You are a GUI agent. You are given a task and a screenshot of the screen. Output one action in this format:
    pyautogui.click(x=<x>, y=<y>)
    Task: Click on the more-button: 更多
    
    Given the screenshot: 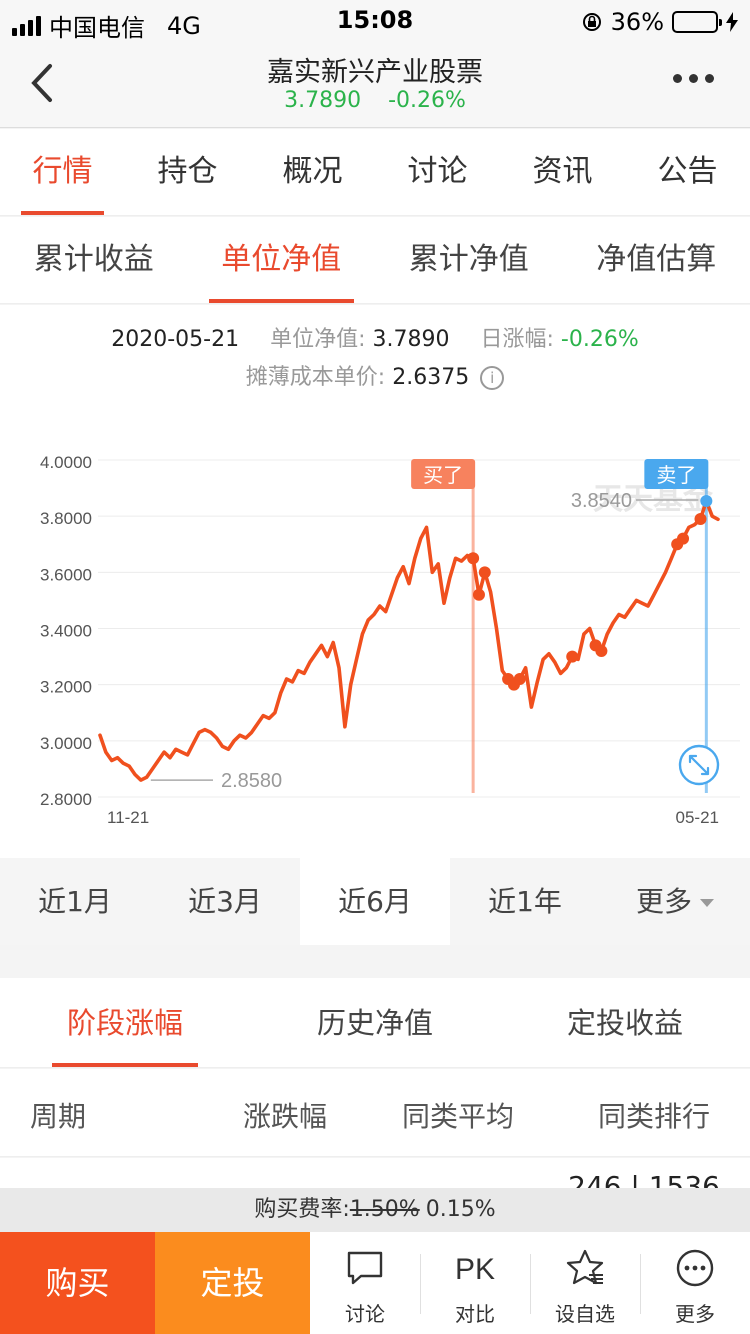 What is the action you would take?
    pyautogui.click(x=695, y=1283)
    